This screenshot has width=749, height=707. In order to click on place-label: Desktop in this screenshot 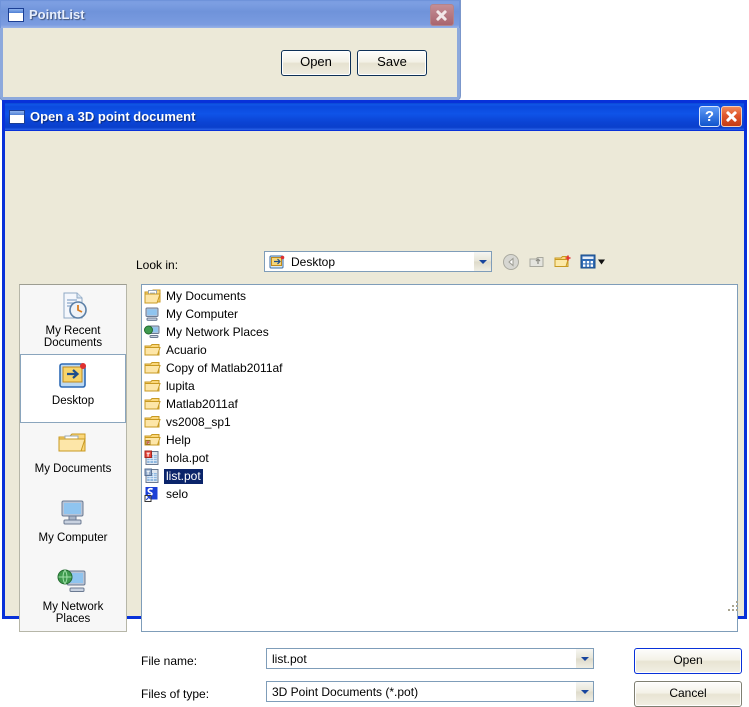, I will do `click(73, 401)`.